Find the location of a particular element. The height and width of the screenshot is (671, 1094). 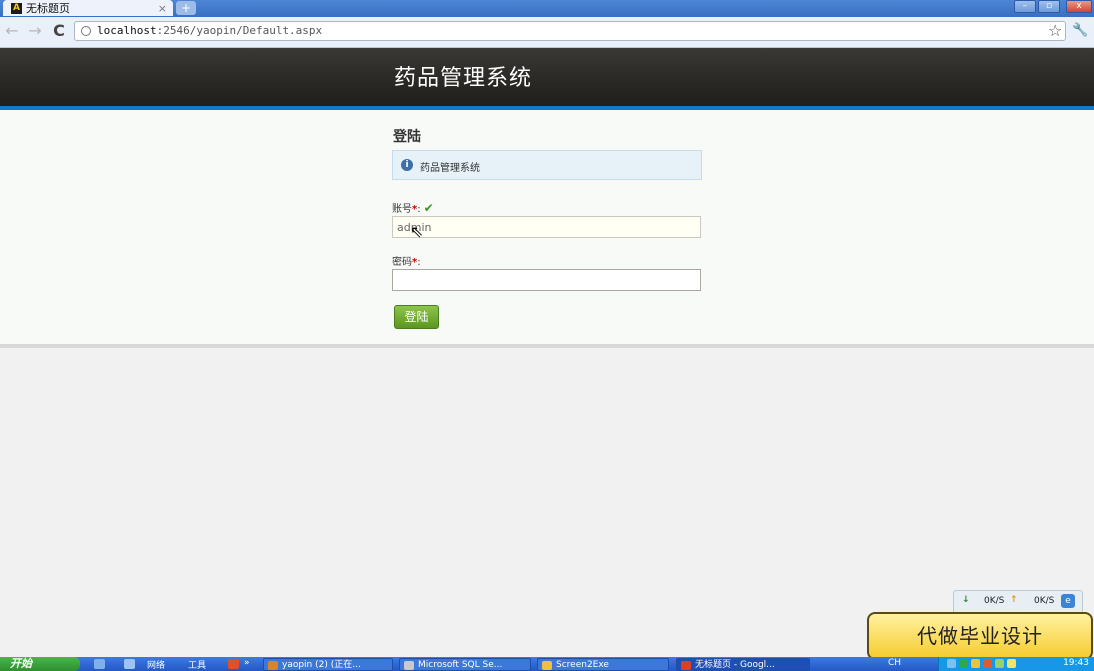

download-speed: 0K/S is located at coordinates (994, 601).